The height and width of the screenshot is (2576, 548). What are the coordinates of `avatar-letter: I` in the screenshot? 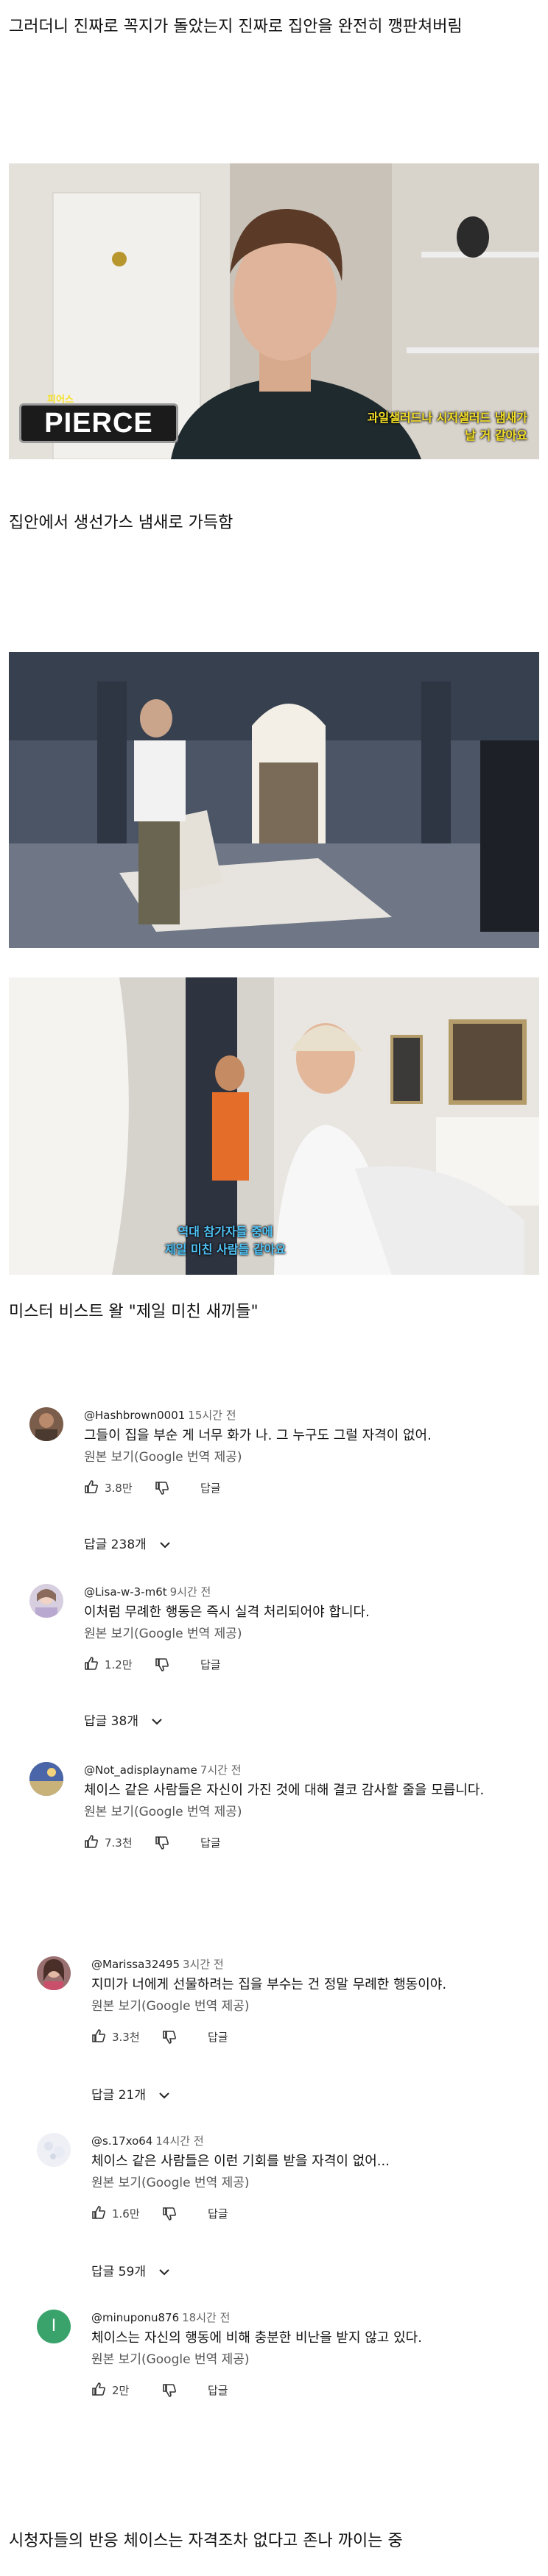 It's located at (54, 2326).